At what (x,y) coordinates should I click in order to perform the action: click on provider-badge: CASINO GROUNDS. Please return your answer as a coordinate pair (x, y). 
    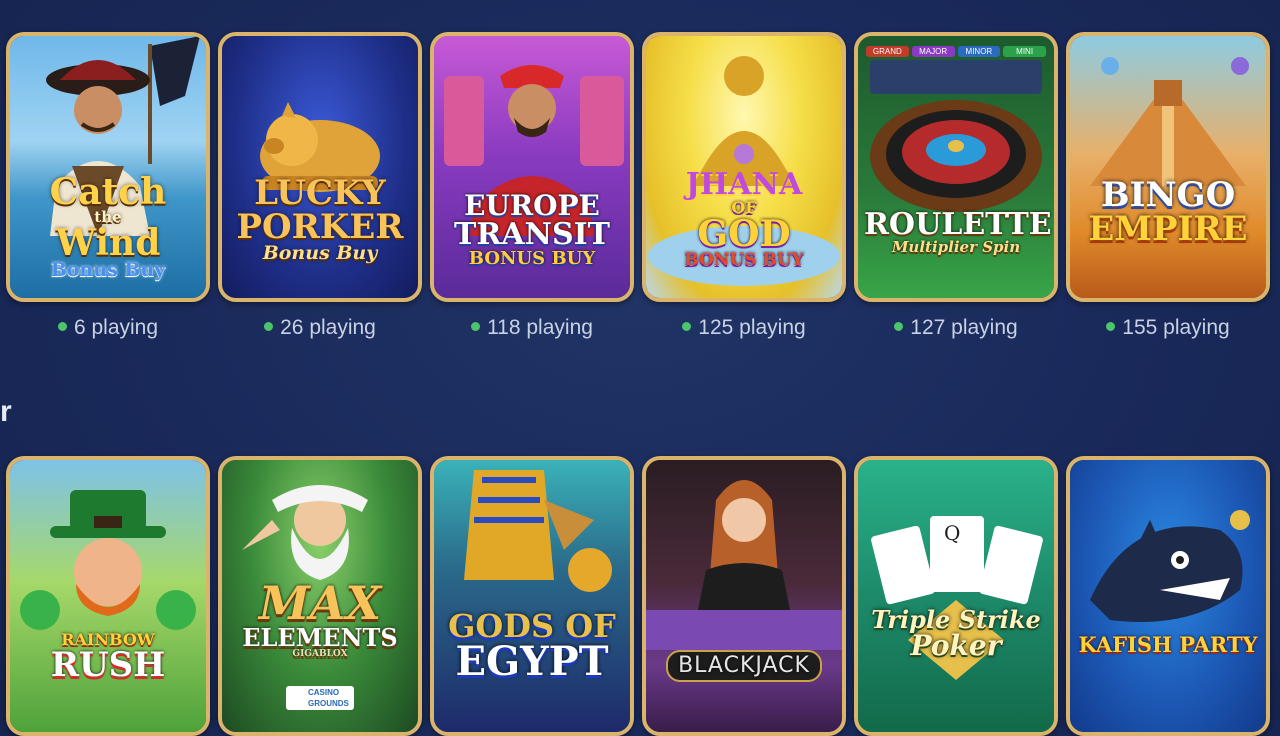
    Looking at the image, I should click on (320, 698).